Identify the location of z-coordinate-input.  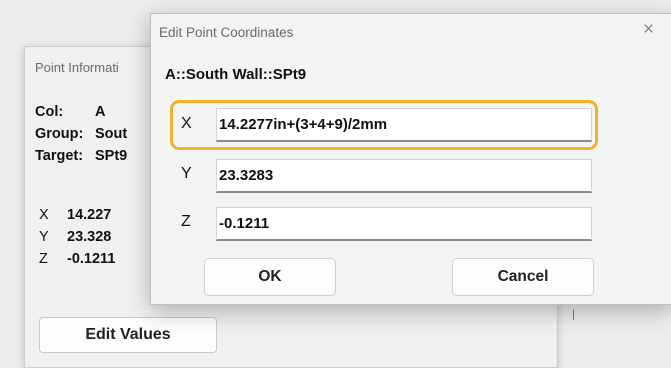
(404, 224).